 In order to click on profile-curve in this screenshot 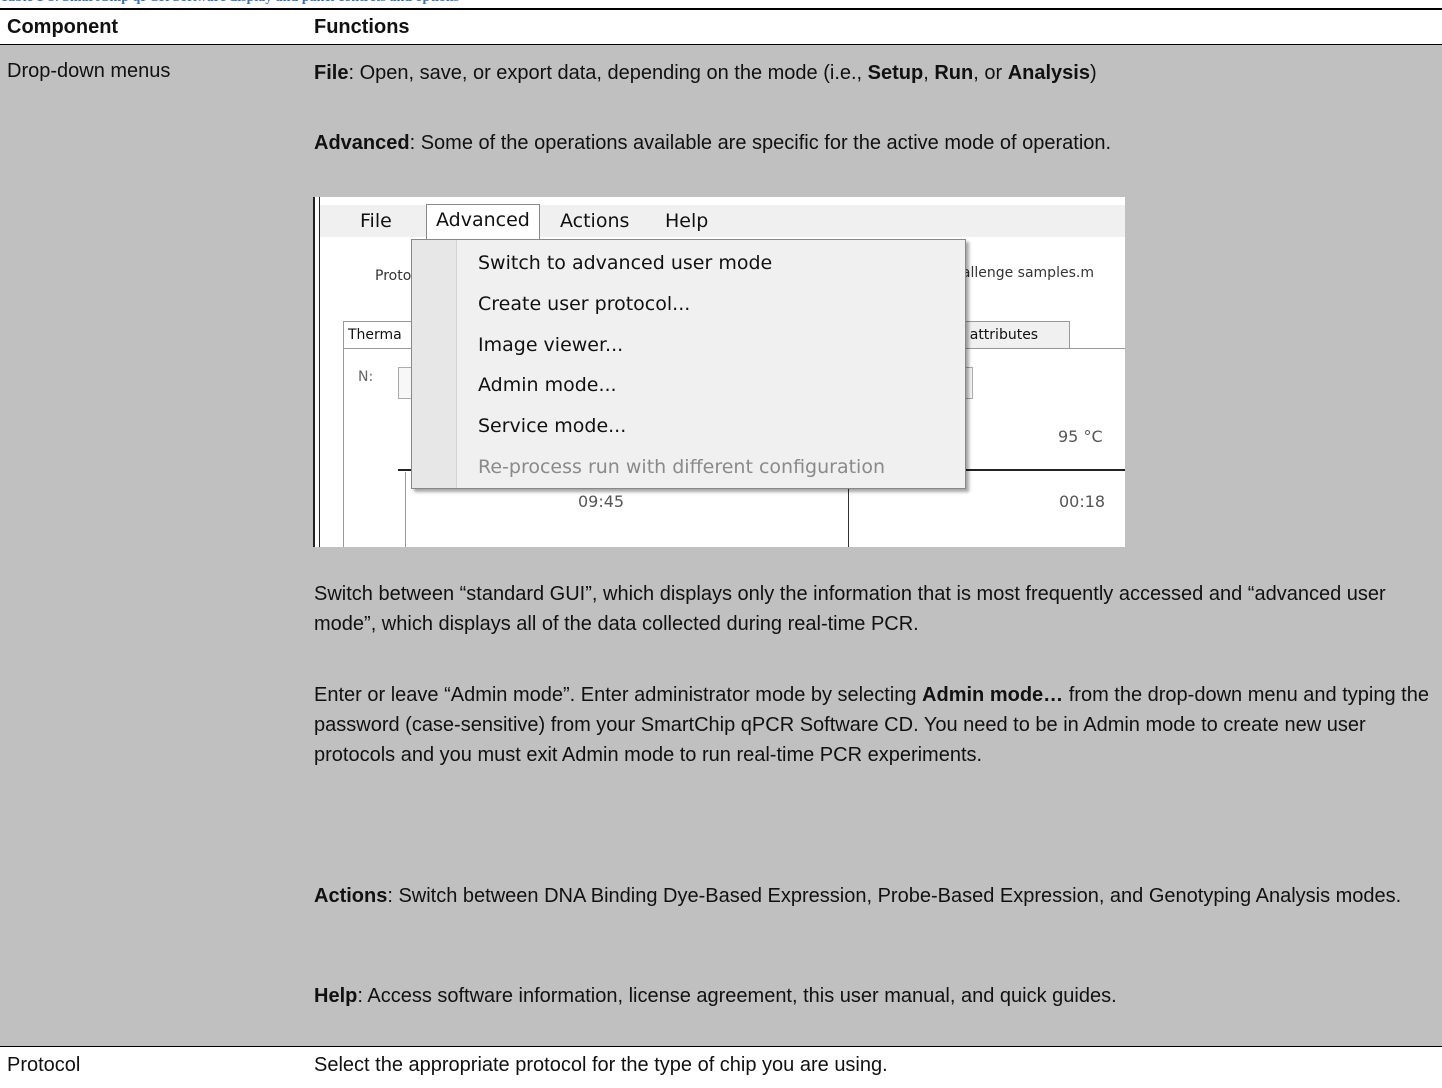, I will do `click(407, 509)`.